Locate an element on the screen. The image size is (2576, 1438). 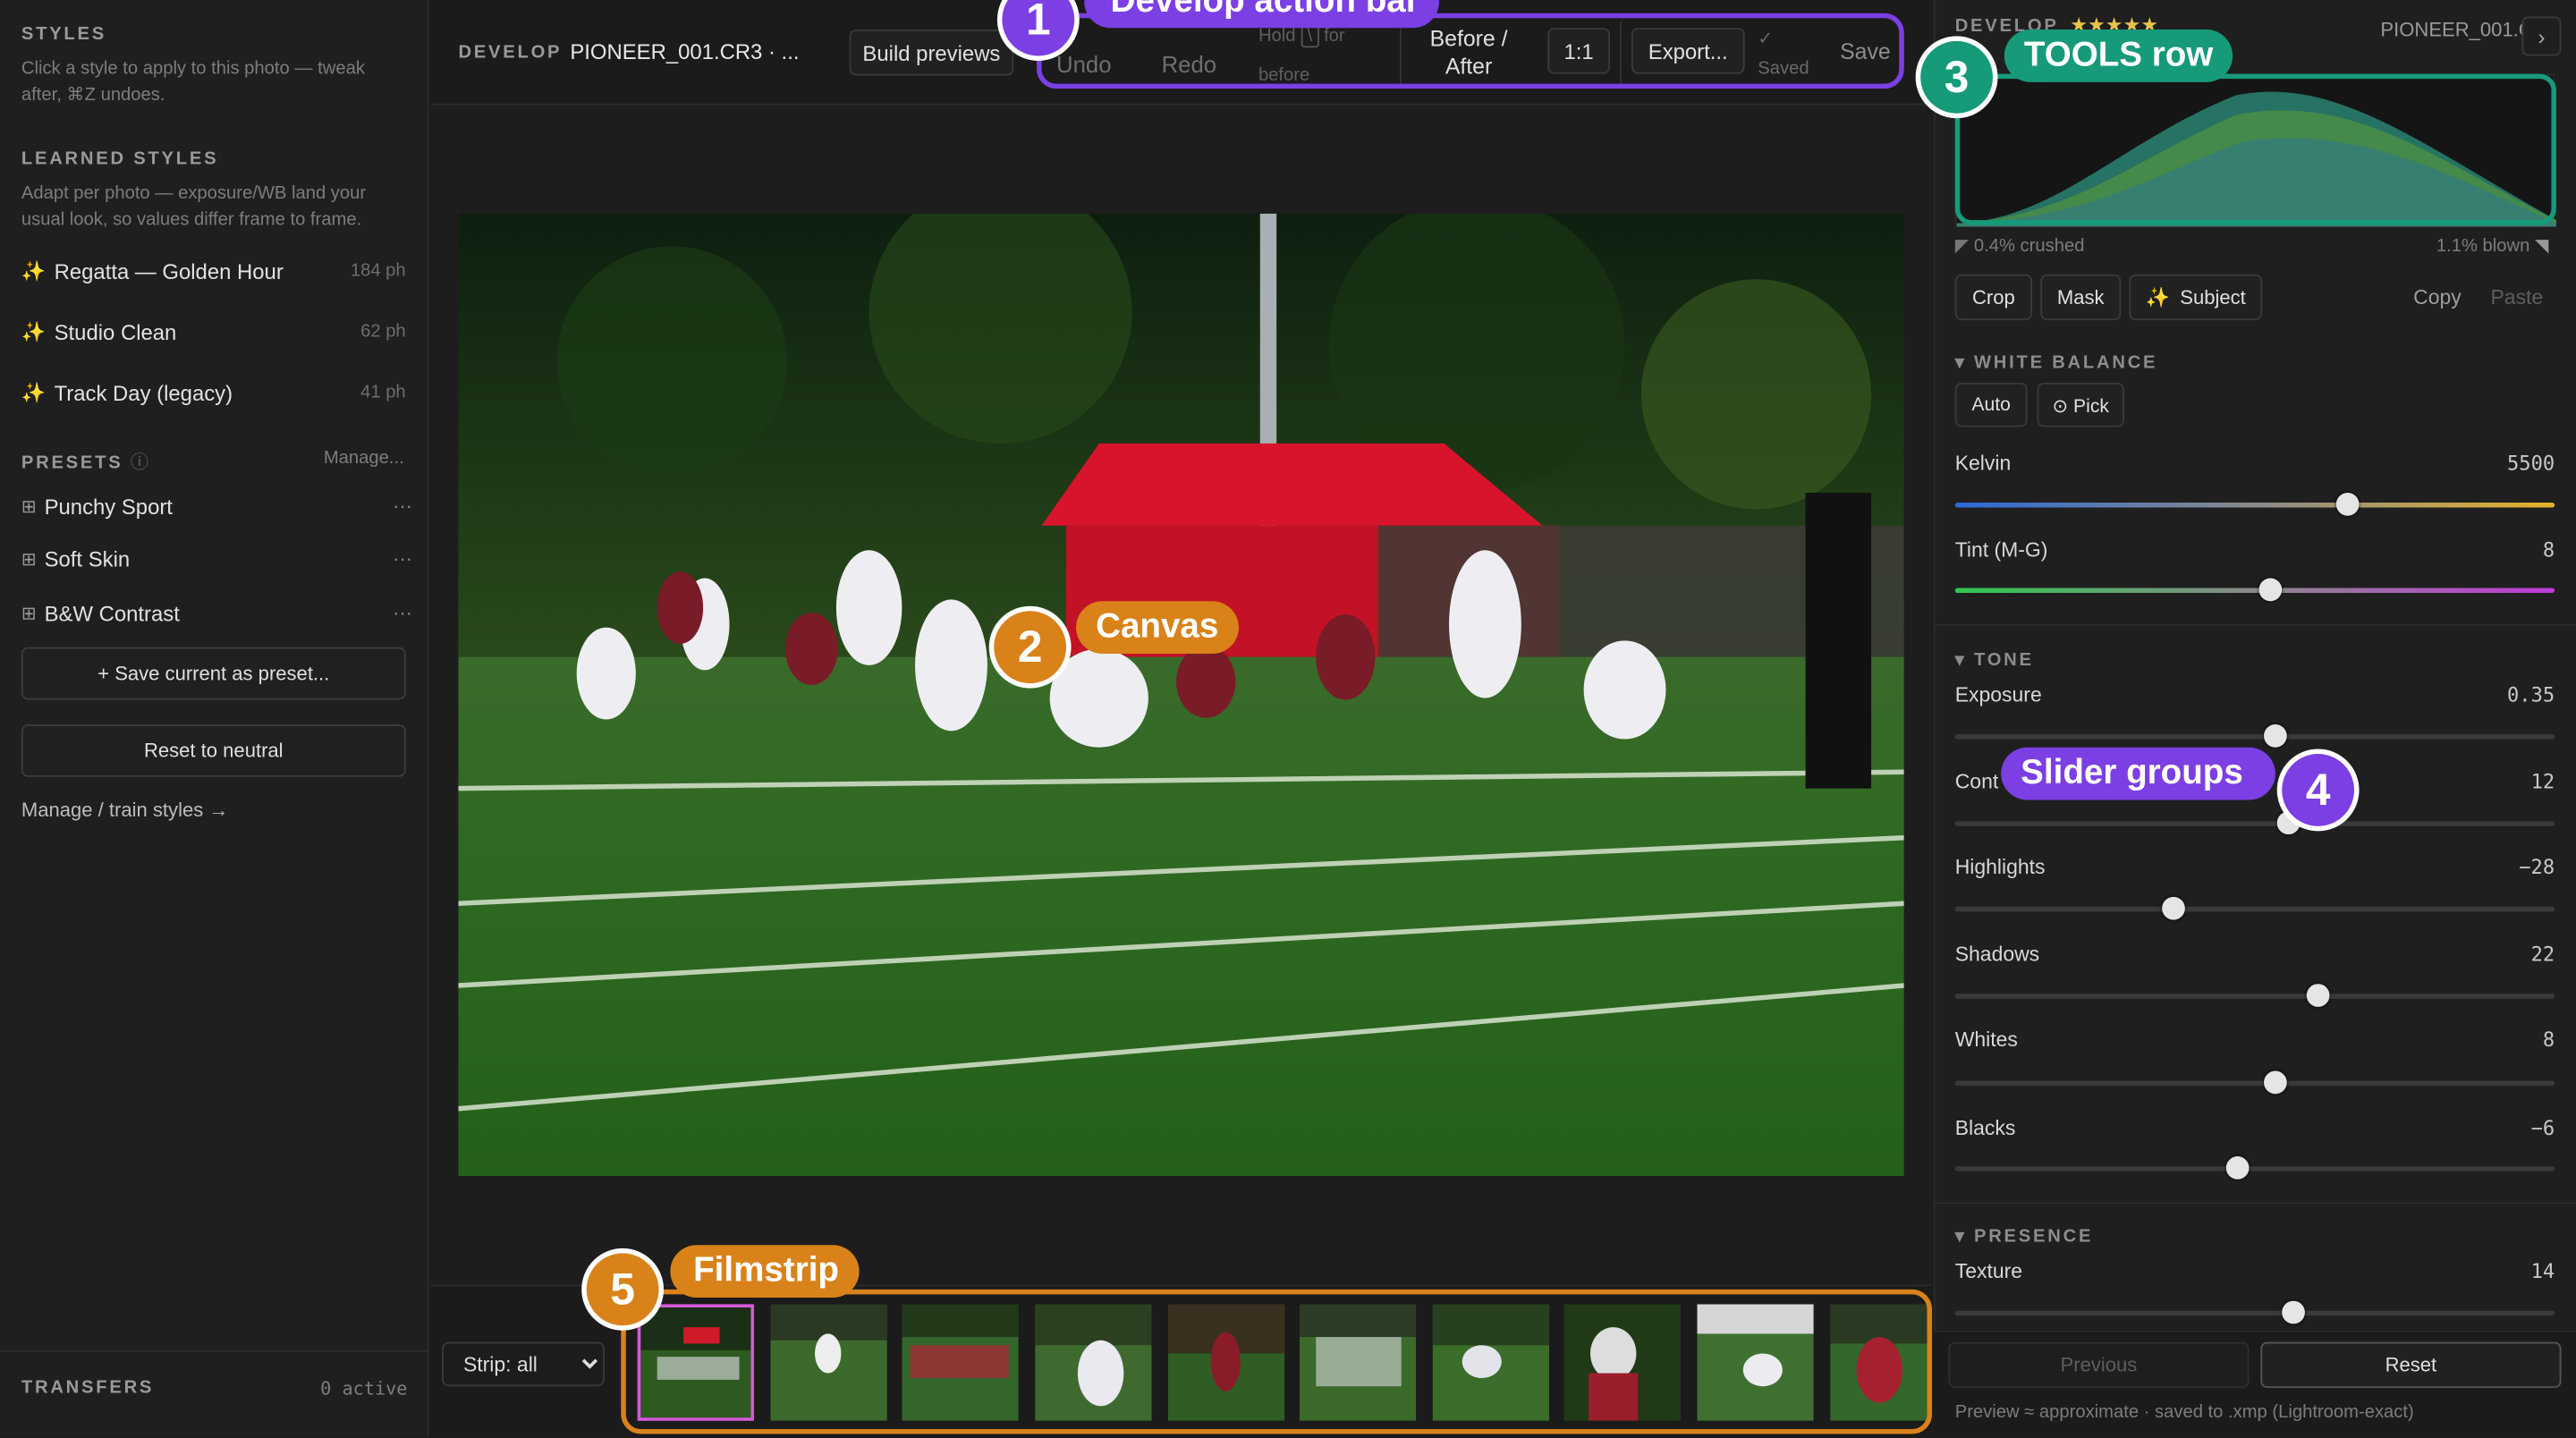
mask-tool-button: Mask is located at coordinates (2081, 297).